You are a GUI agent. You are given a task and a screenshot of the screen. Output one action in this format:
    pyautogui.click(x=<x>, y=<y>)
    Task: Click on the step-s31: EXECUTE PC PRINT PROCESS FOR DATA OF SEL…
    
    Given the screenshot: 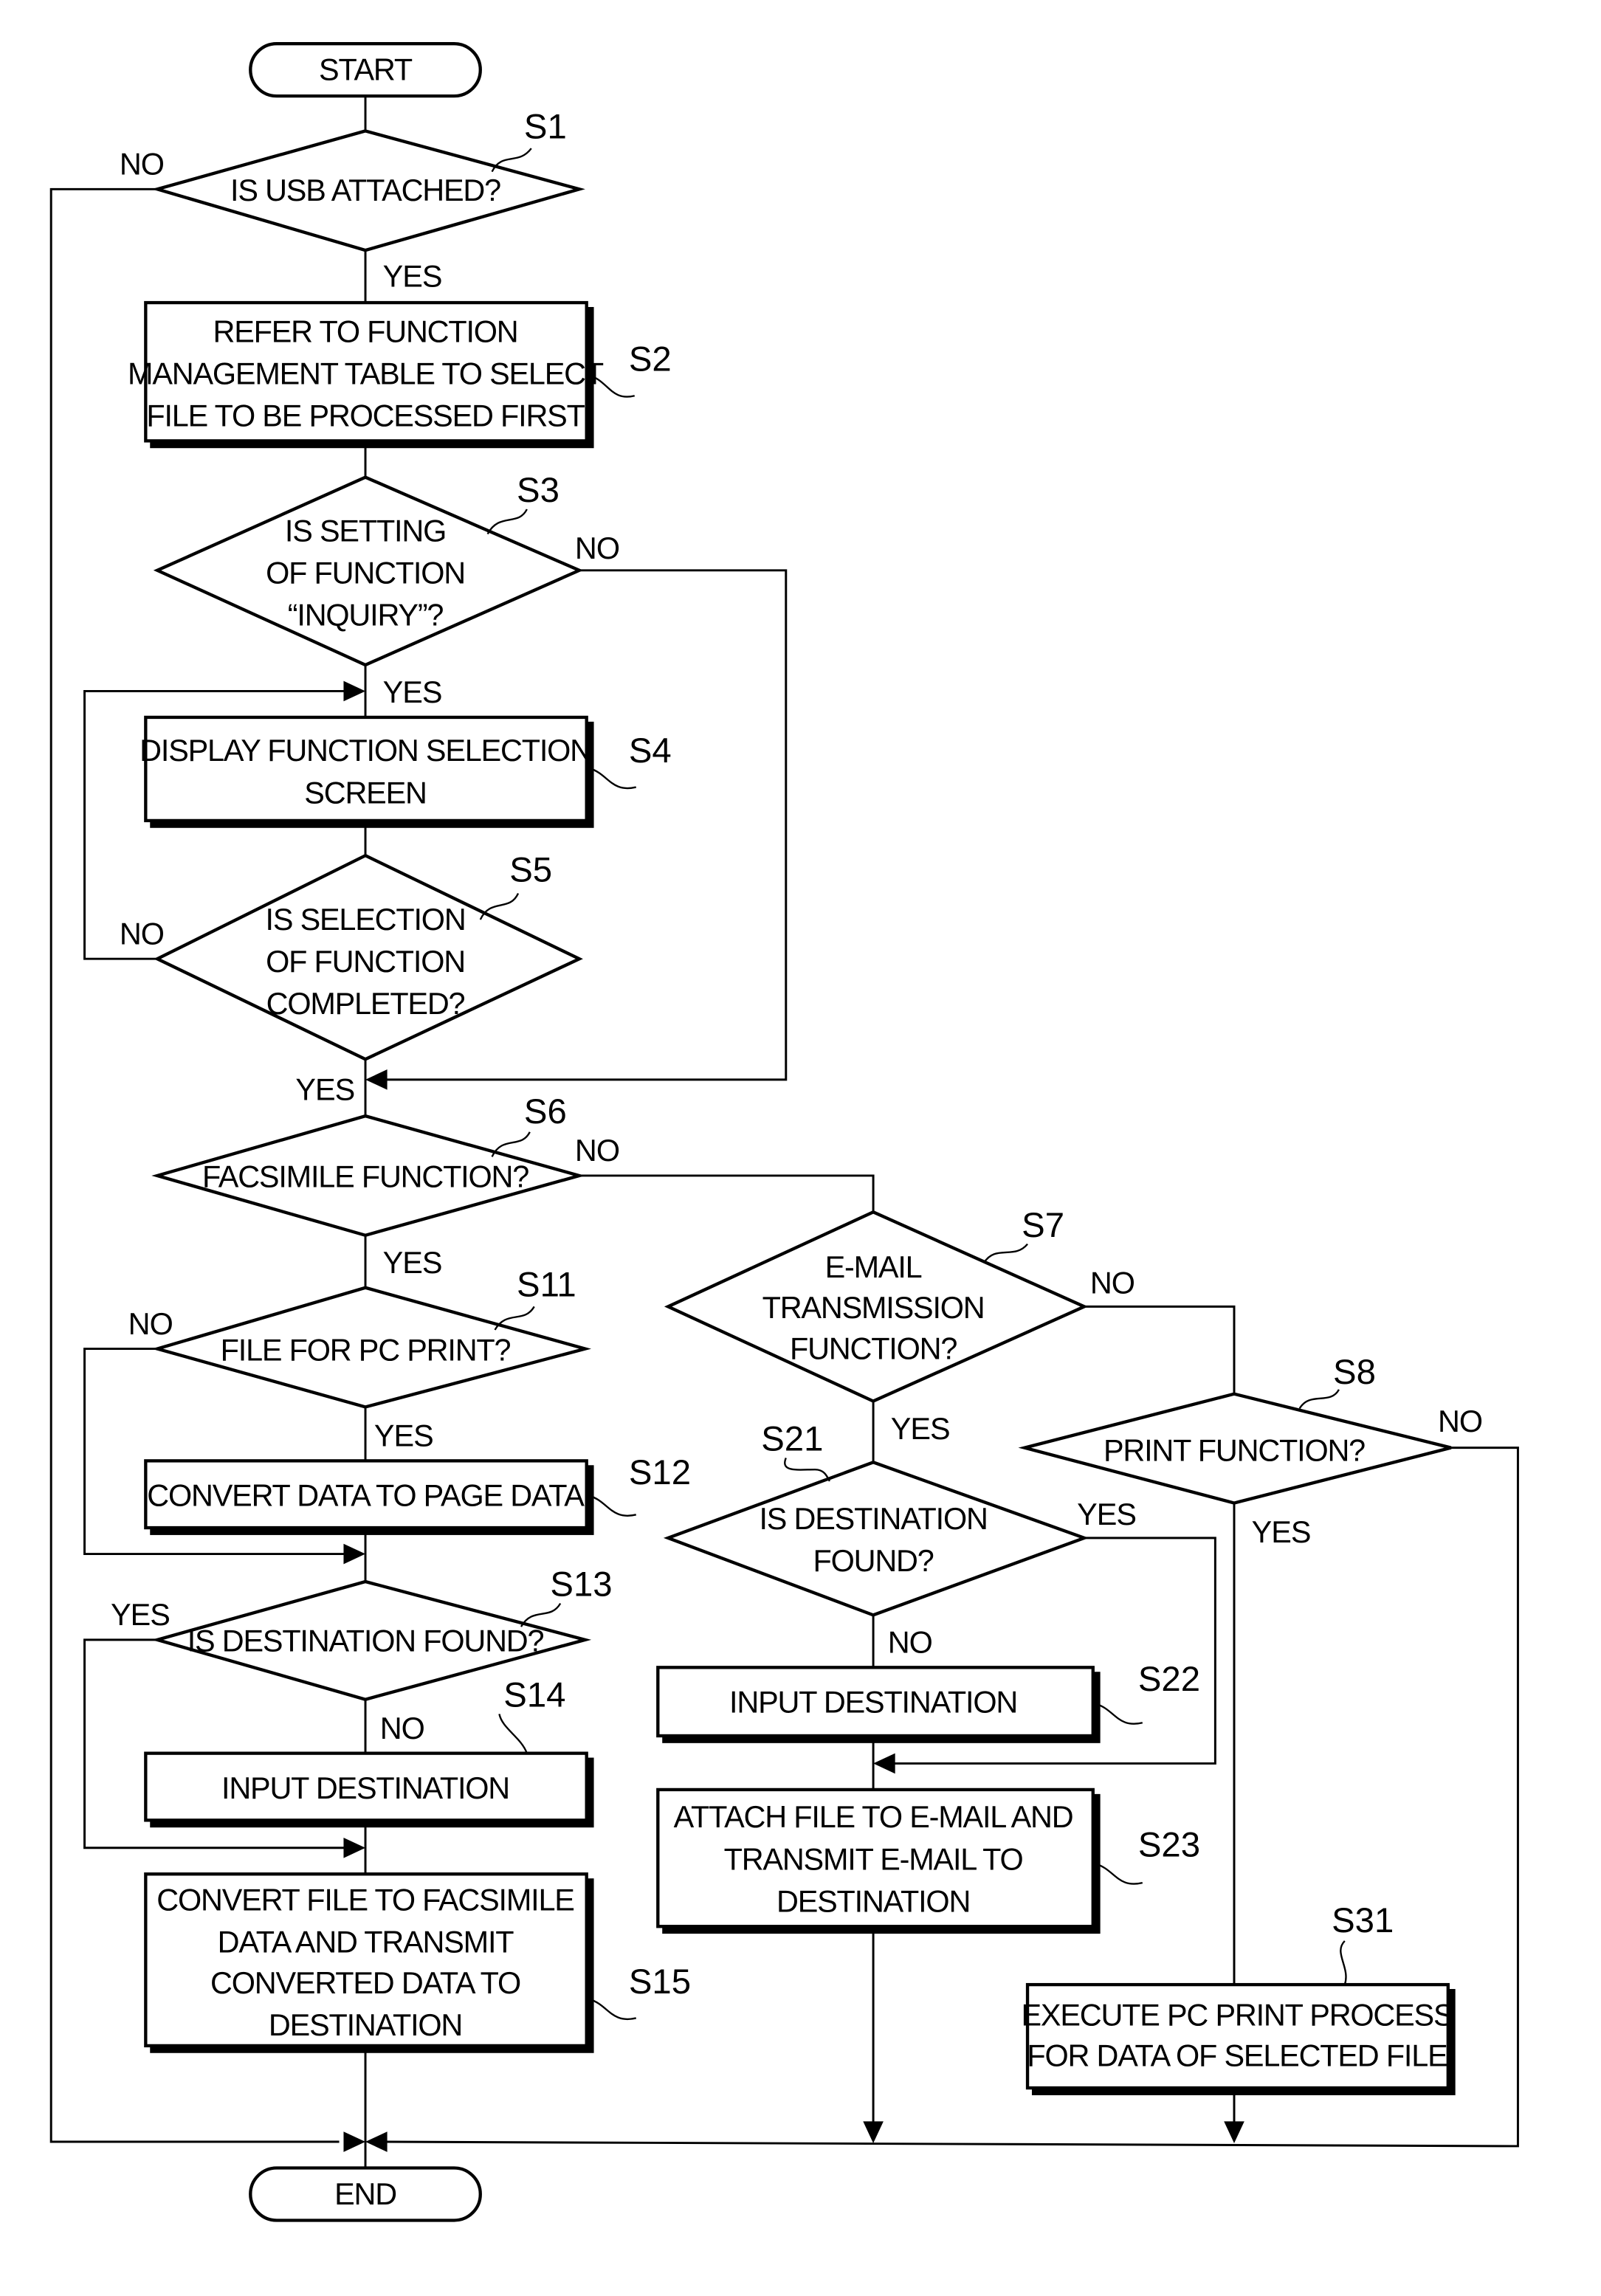 What is the action you would take?
    pyautogui.click(x=1238, y=2039)
    